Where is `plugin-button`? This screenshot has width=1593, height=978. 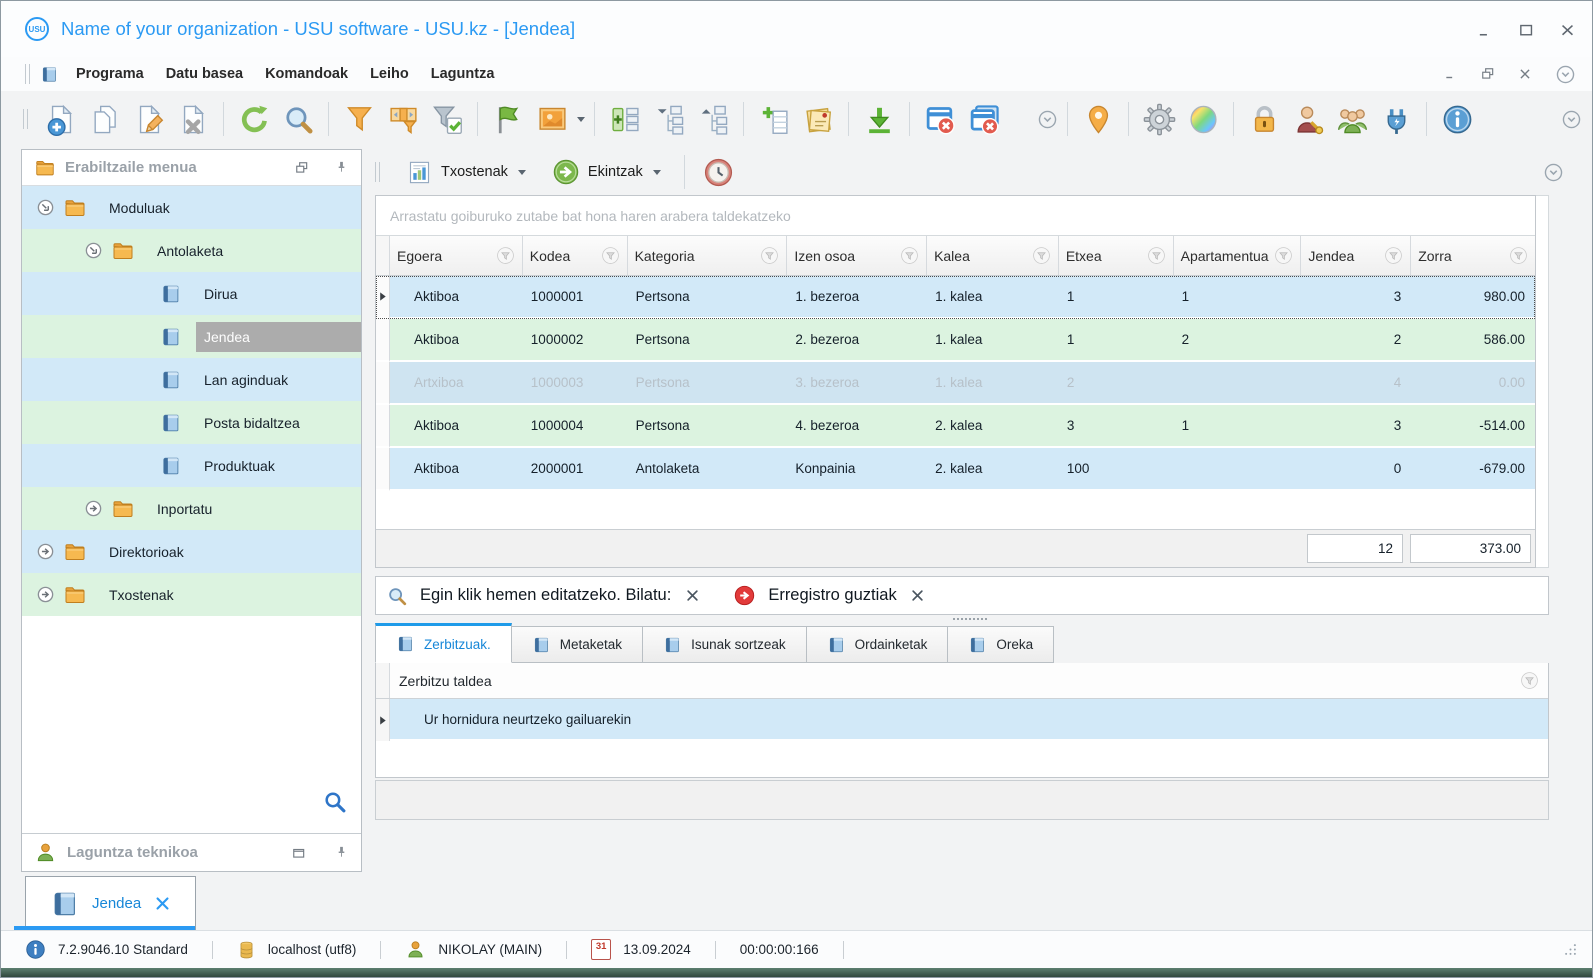 plugin-button is located at coordinates (1396, 119).